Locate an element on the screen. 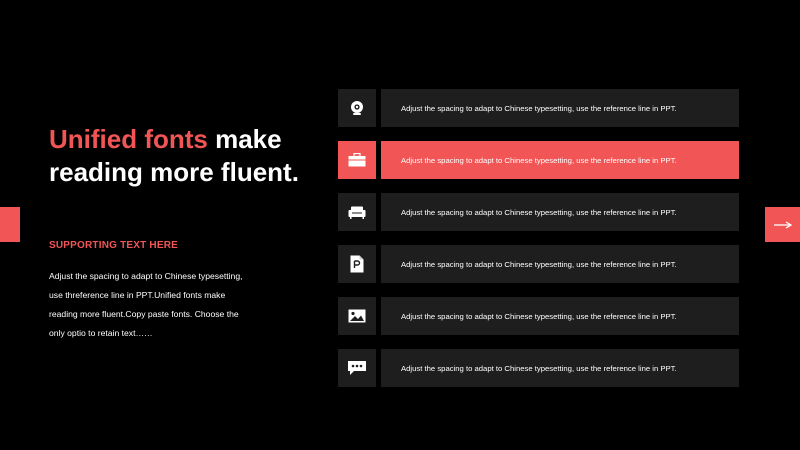 Image resolution: width=800 pixels, height=450 pixels. image-icon is located at coordinates (357, 316).